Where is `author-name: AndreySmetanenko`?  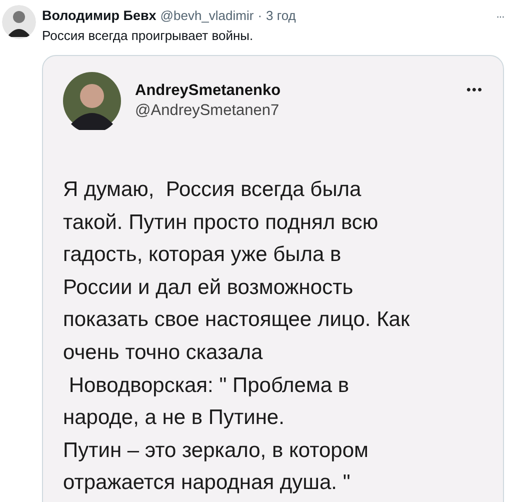
author-name: AndreySmetanenko is located at coordinates (208, 91).